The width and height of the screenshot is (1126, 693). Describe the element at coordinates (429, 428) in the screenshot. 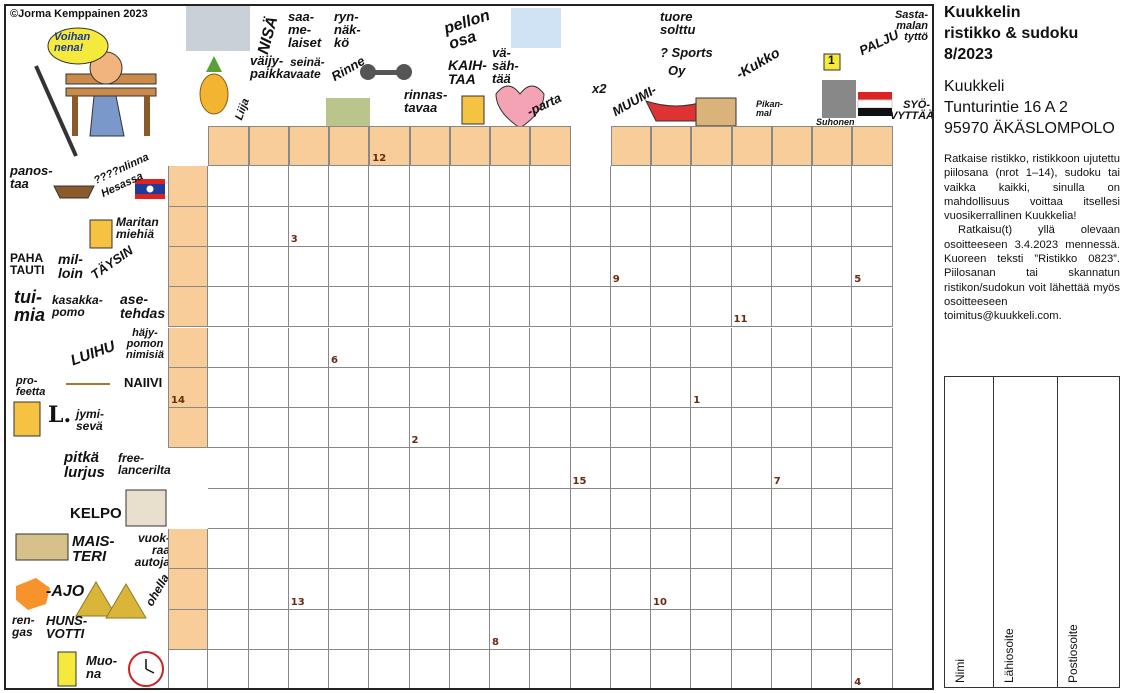

I see `grid-cell: 2` at that location.